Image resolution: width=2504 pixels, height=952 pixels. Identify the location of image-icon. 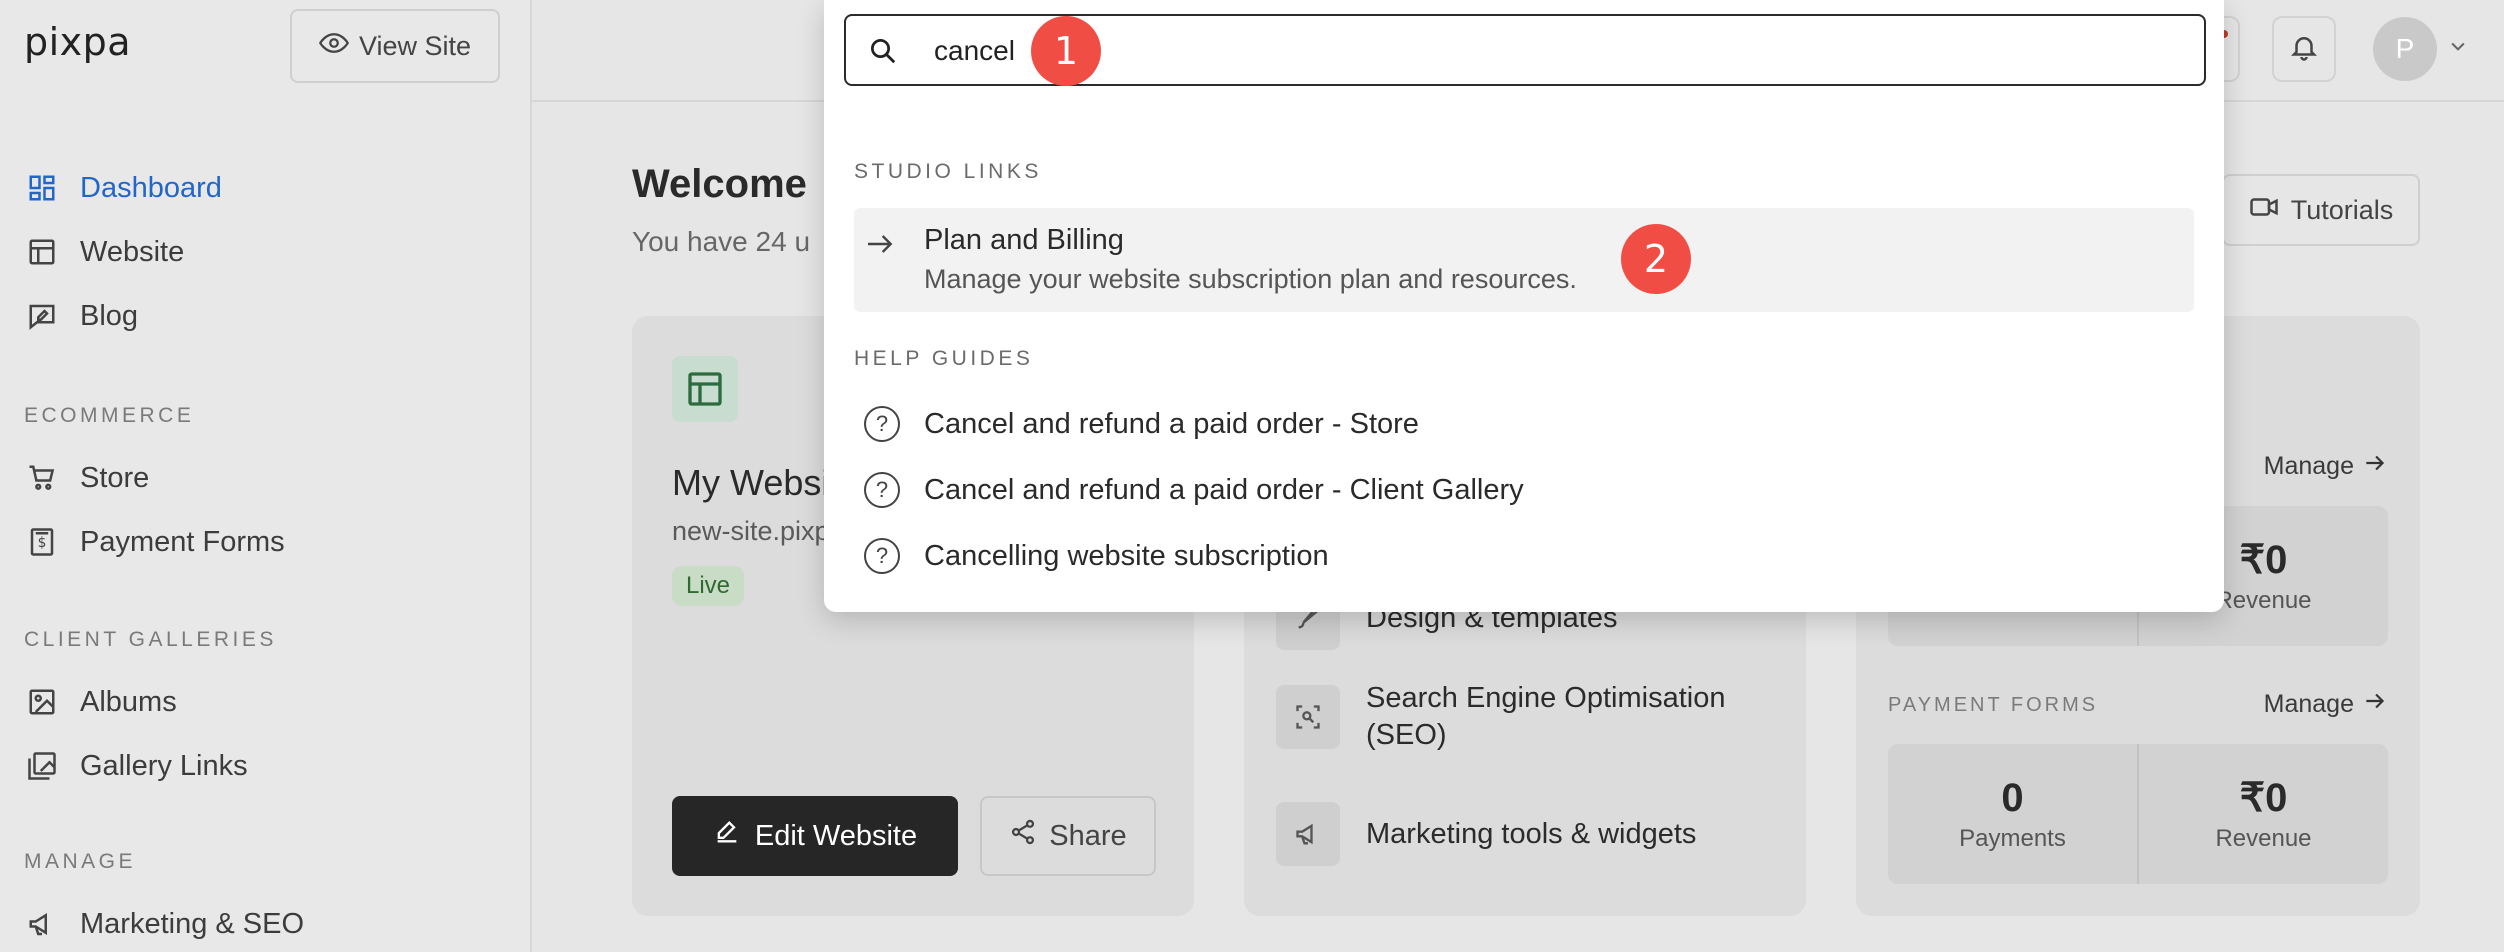
(42, 702).